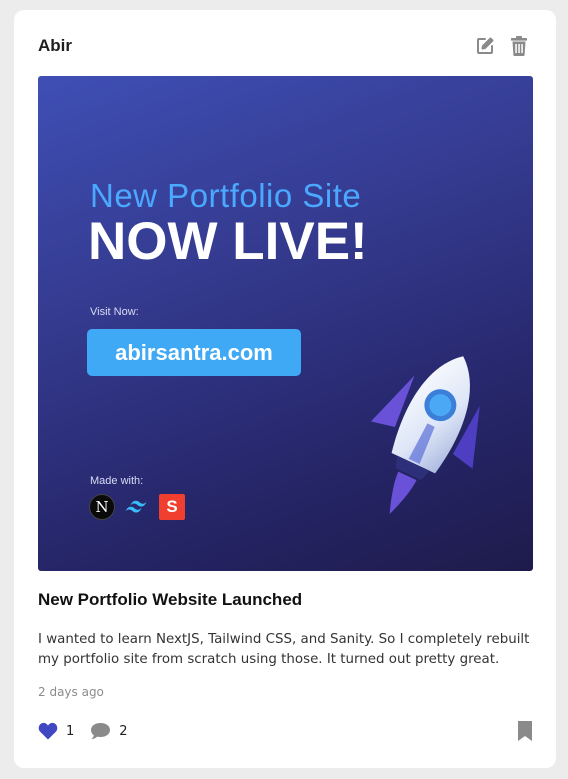 This screenshot has width=568, height=779. I want to click on sanity-logo: S, so click(172, 507).